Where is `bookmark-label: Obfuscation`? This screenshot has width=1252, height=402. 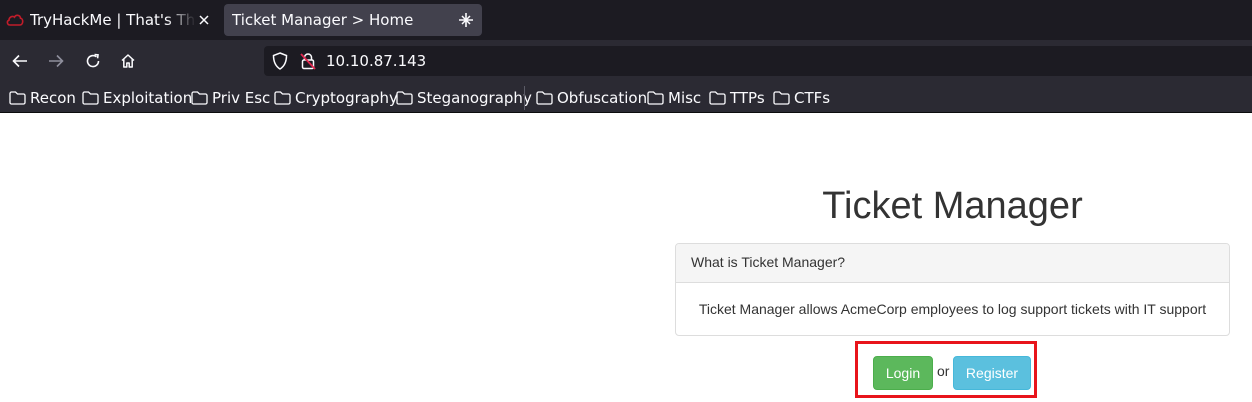 bookmark-label: Obfuscation is located at coordinates (602, 98).